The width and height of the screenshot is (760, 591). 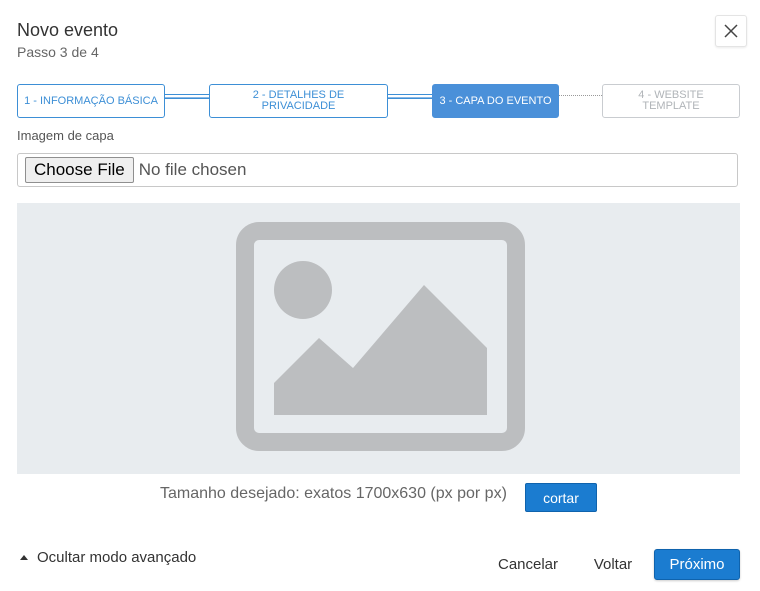 I want to click on step-basic-info: 1 - INFORMAÇÃO BÁSICA, so click(x=91, y=101).